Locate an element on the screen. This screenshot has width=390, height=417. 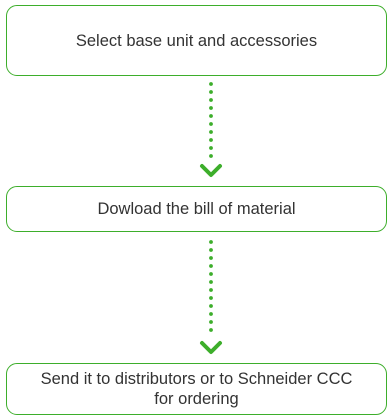
step-label: Dowload the bill of material is located at coordinates (196, 209).